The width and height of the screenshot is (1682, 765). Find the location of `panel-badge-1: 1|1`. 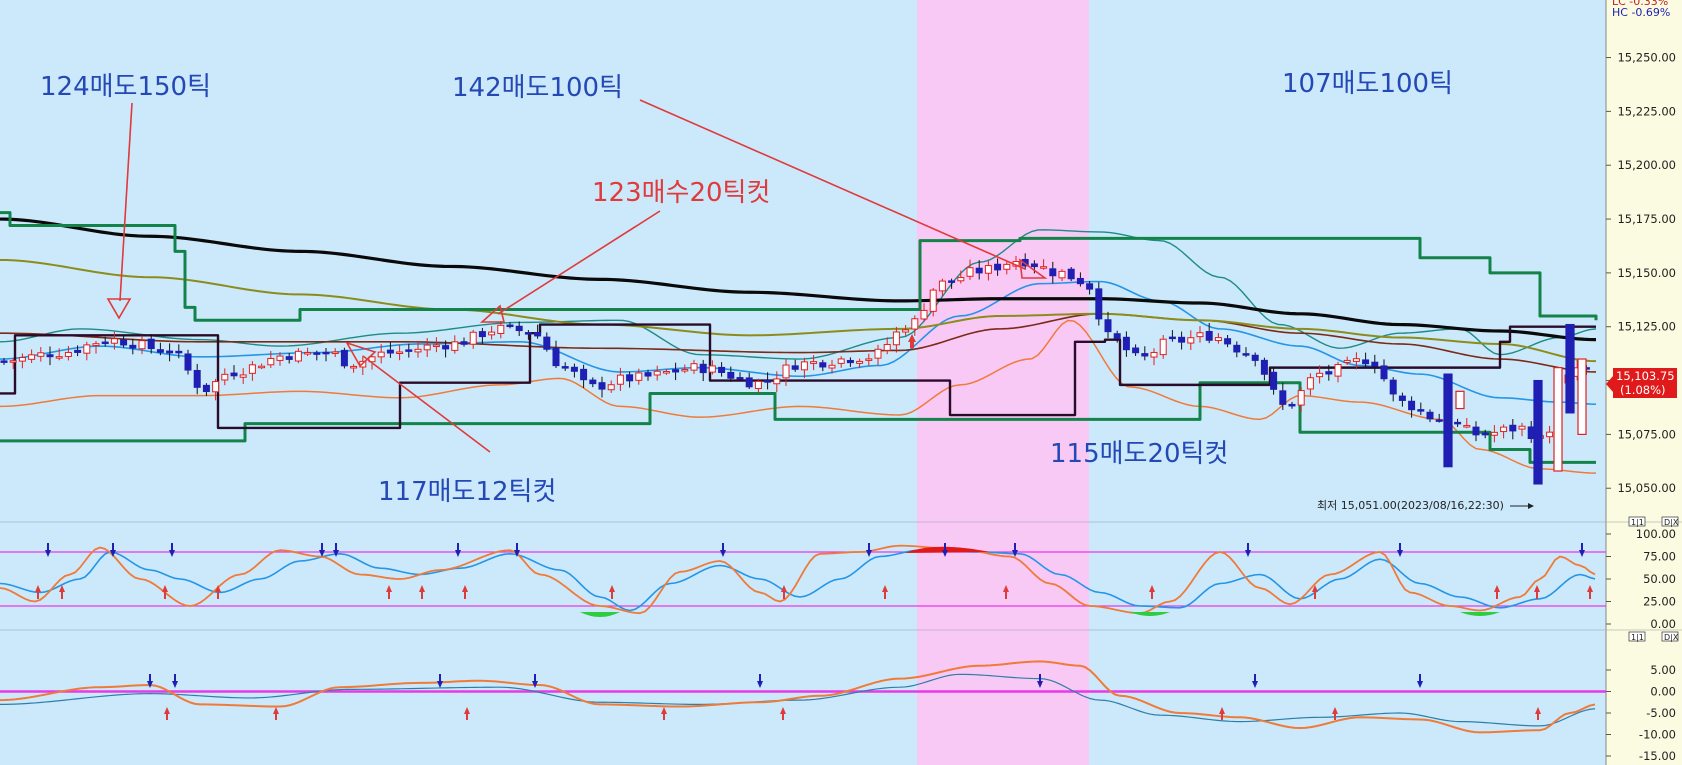

panel-badge-1: 1|1 is located at coordinates (1637, 522).